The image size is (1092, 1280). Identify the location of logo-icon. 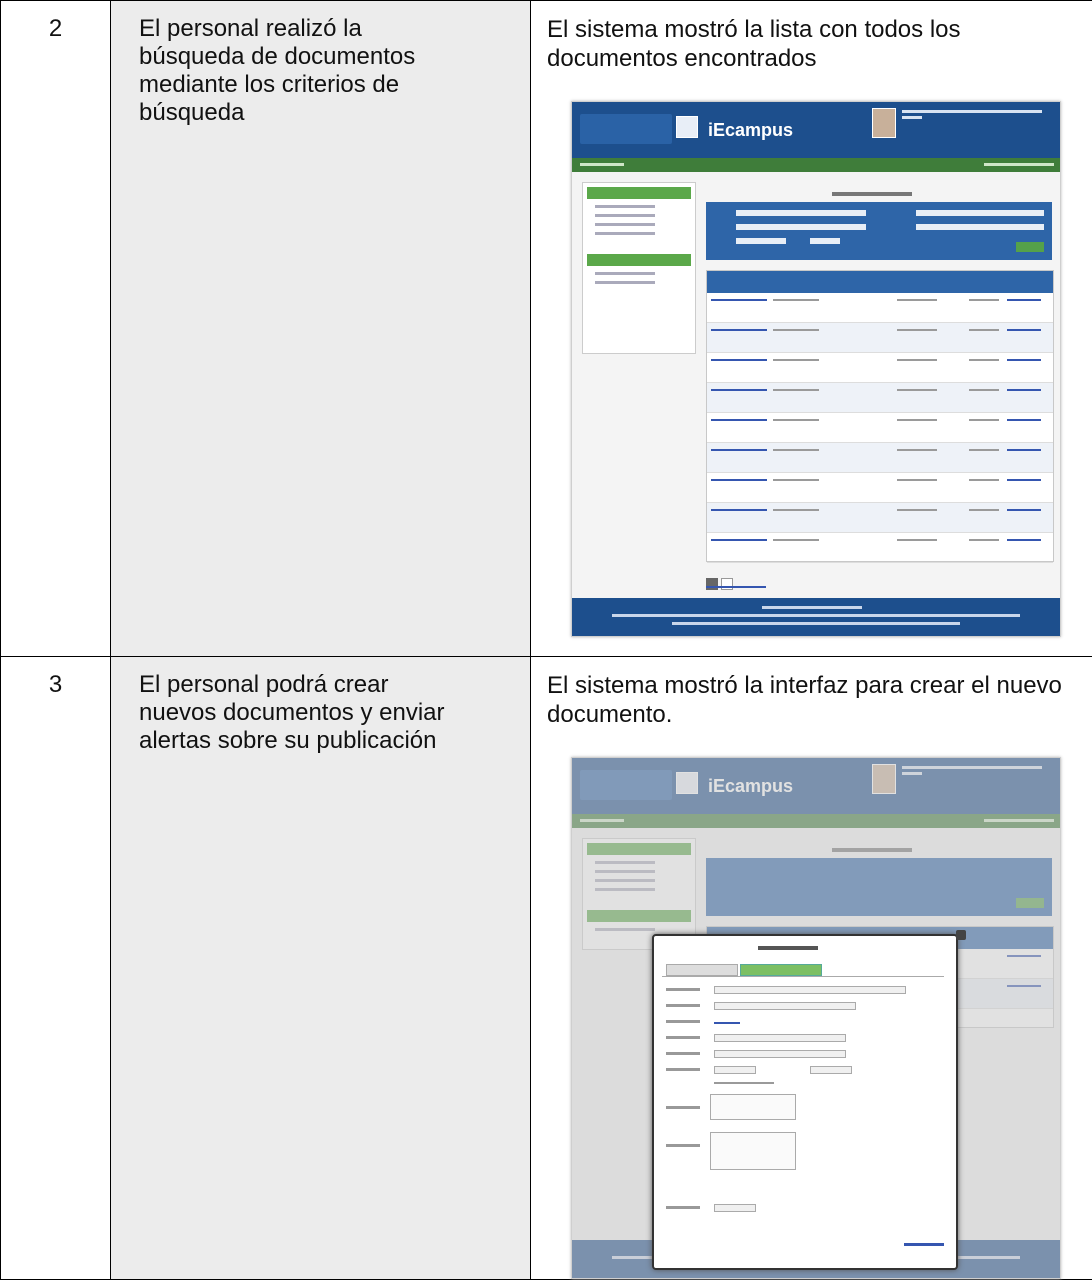
(687, 127).